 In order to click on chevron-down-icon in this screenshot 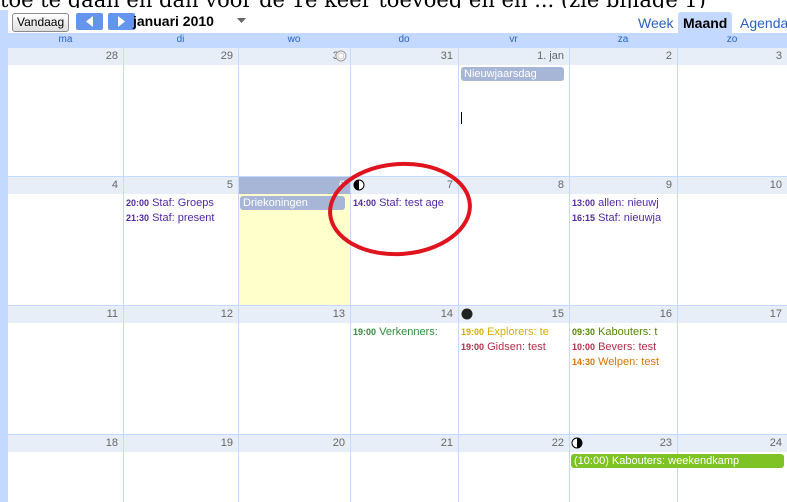, I will do `click(241, 21)`.